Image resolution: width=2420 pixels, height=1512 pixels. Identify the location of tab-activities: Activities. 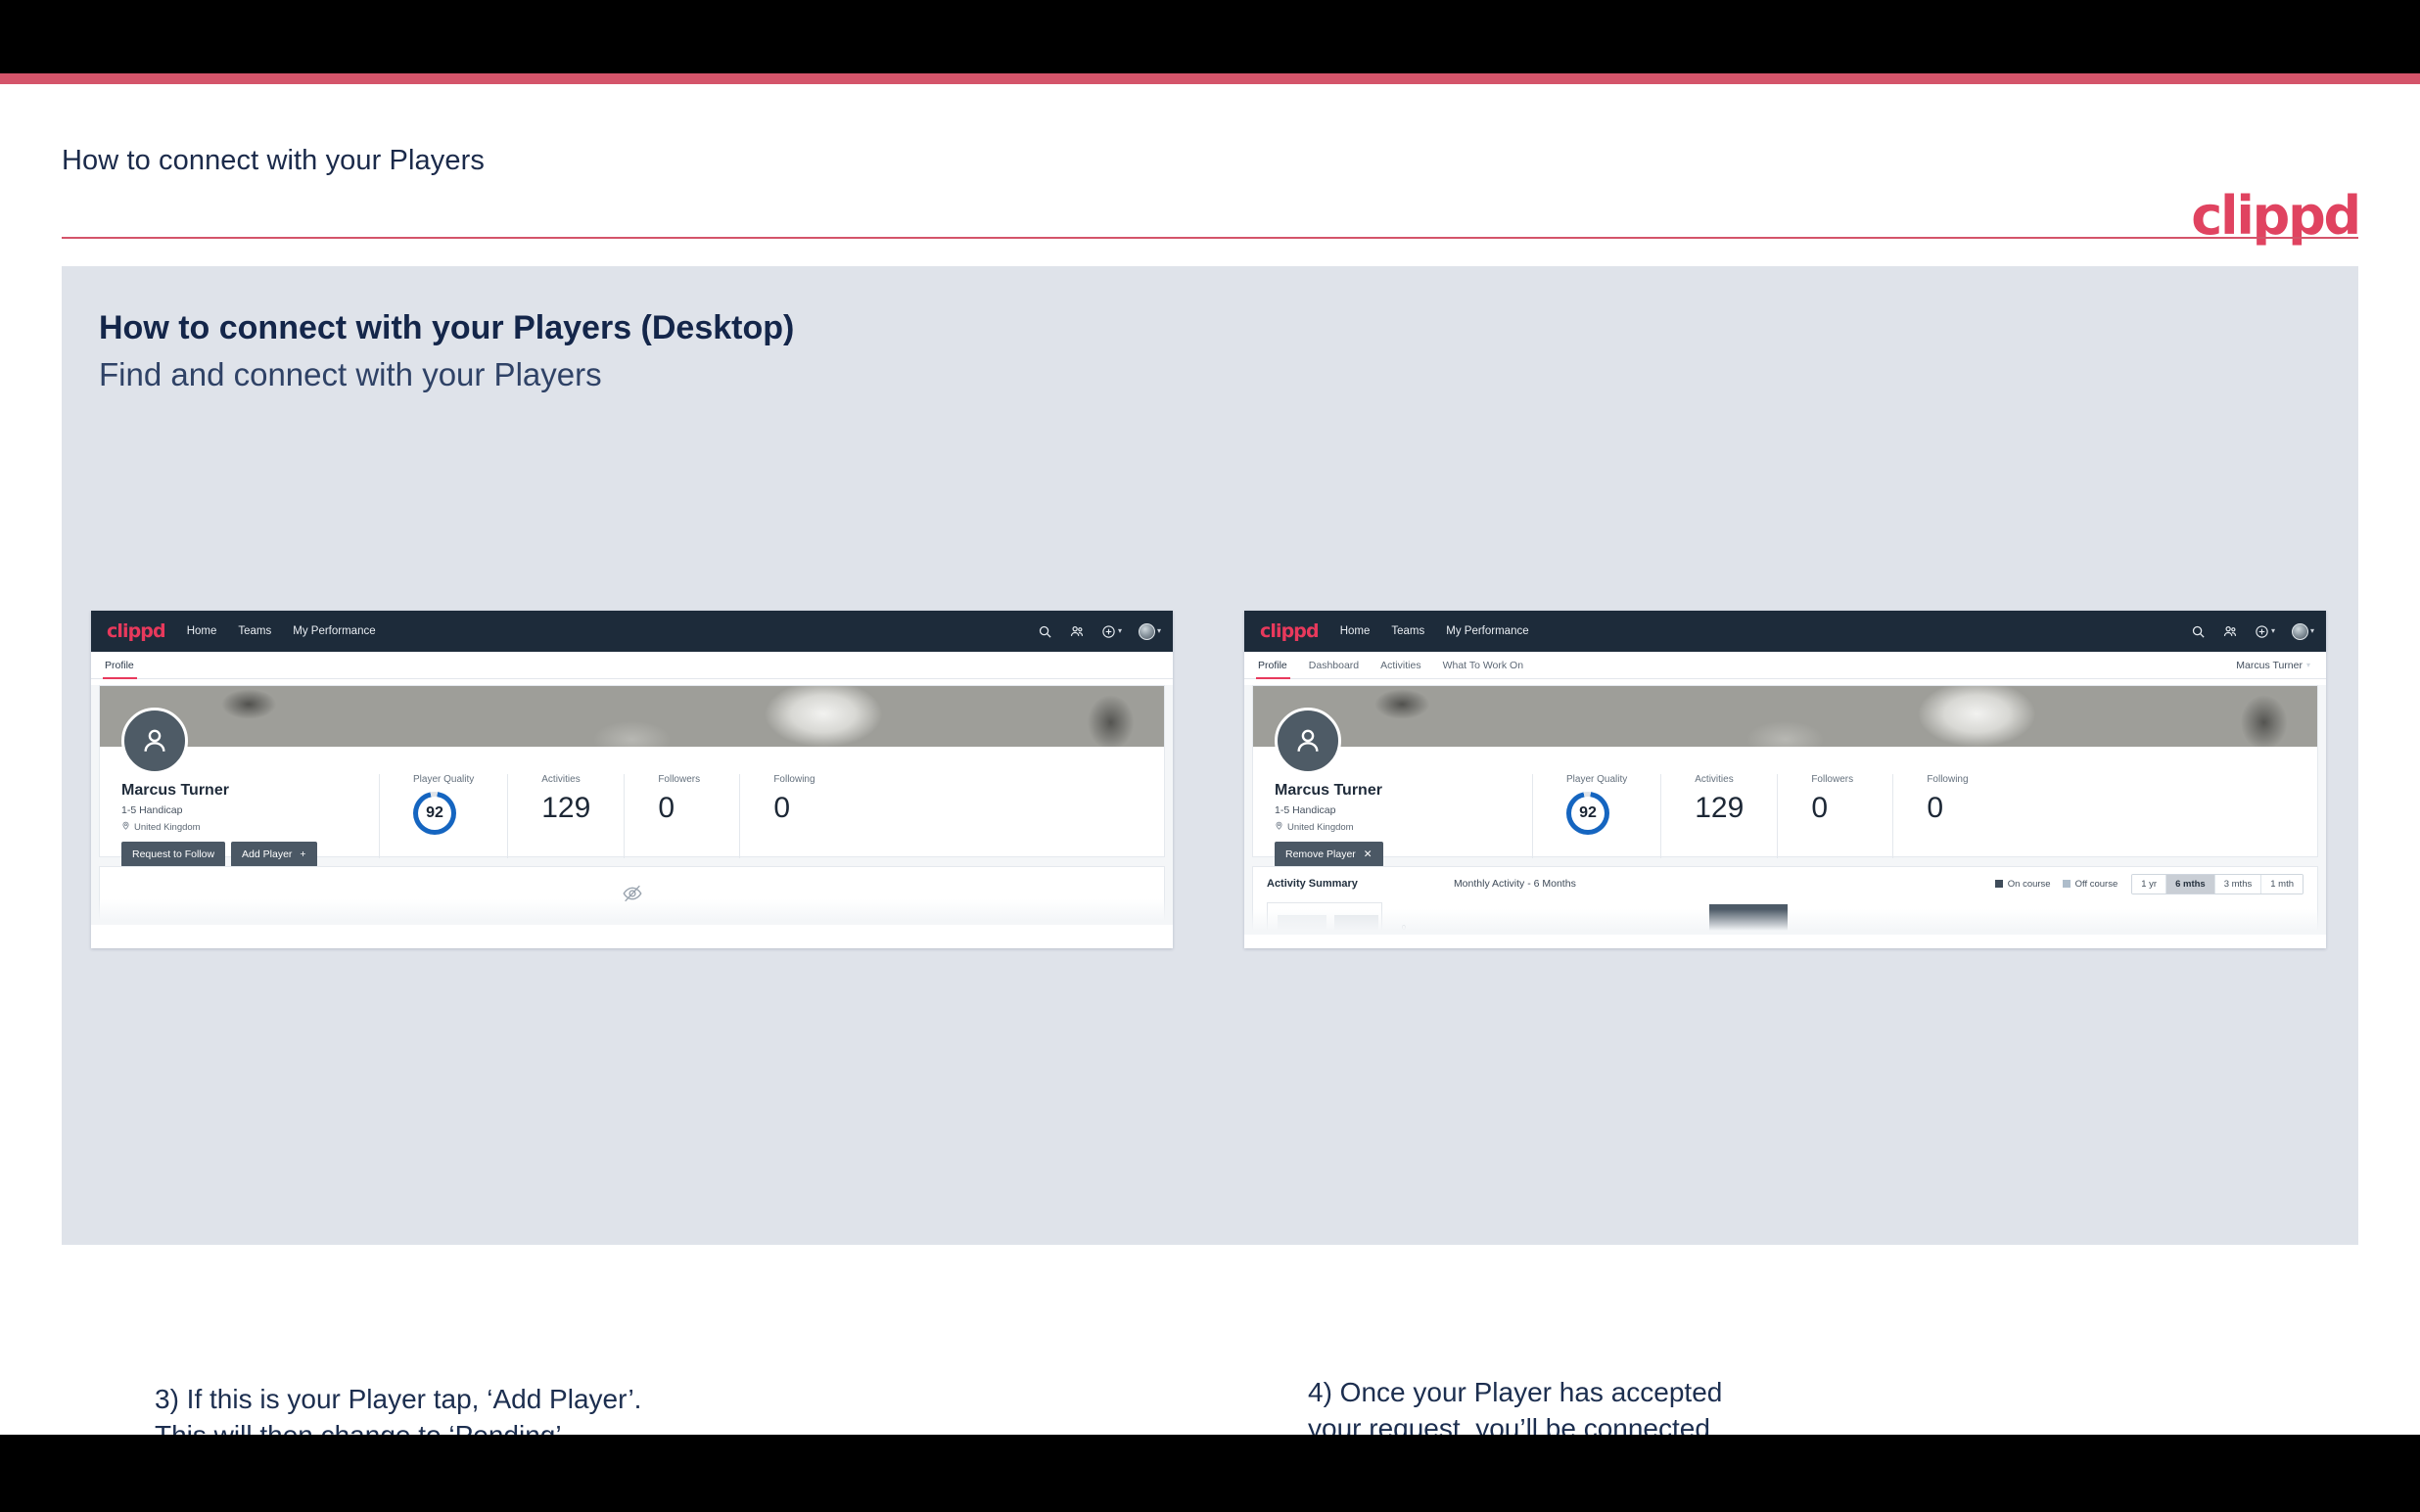
(1400, 665).